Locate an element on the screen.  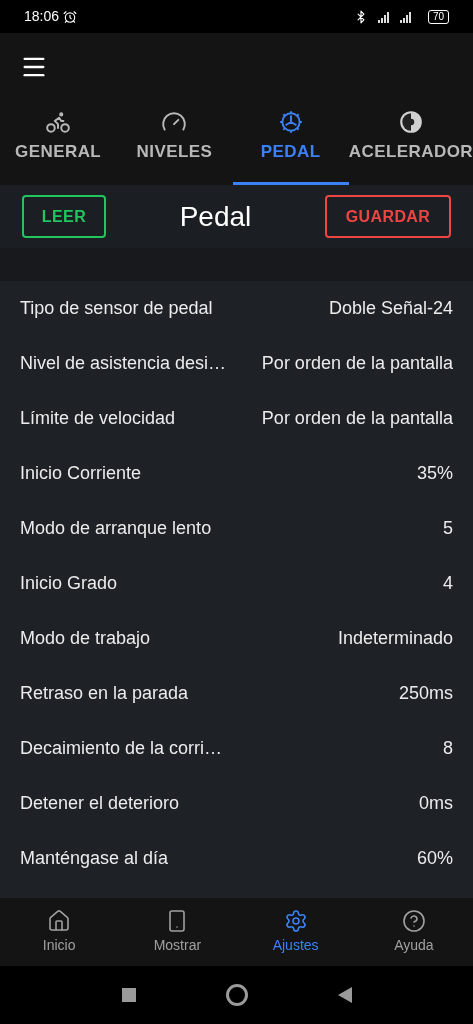
nav-item: Ajustes is located at coordinates (295, 932).